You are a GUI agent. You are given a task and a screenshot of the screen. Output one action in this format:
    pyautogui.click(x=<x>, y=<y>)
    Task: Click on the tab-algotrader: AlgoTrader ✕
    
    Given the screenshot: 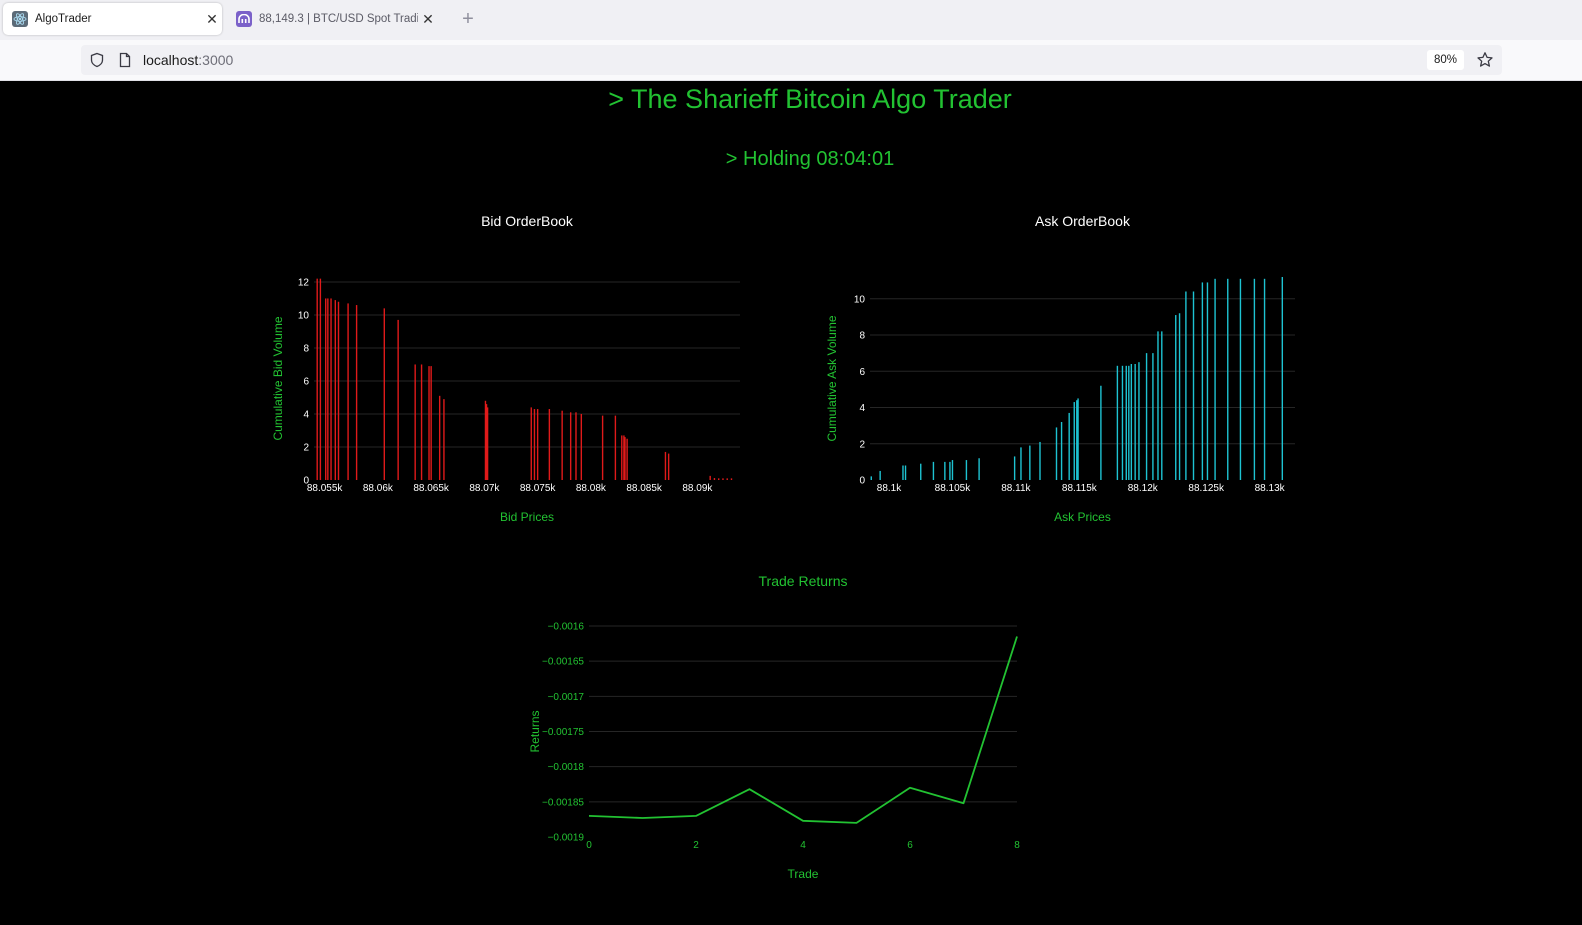 What is the action you would take?
    pyautogui.click(x=112, y=19)
    